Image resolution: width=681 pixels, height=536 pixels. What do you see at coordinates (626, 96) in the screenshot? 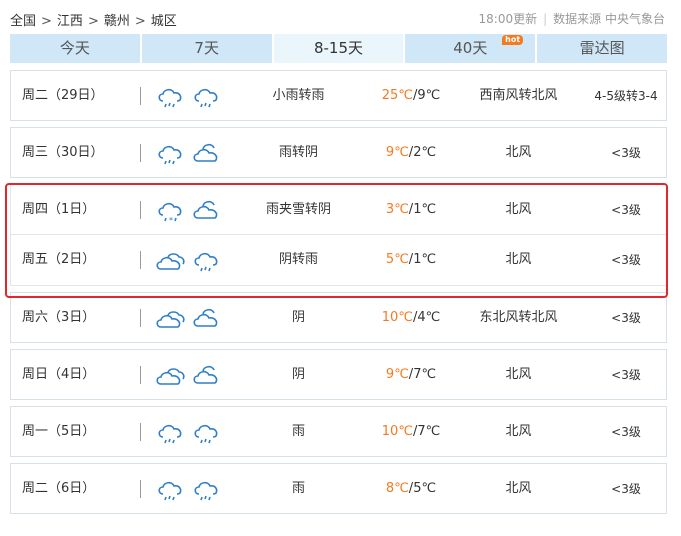
I see `wind-level: 4-5级转3-4` at bounding box center [626, 96].